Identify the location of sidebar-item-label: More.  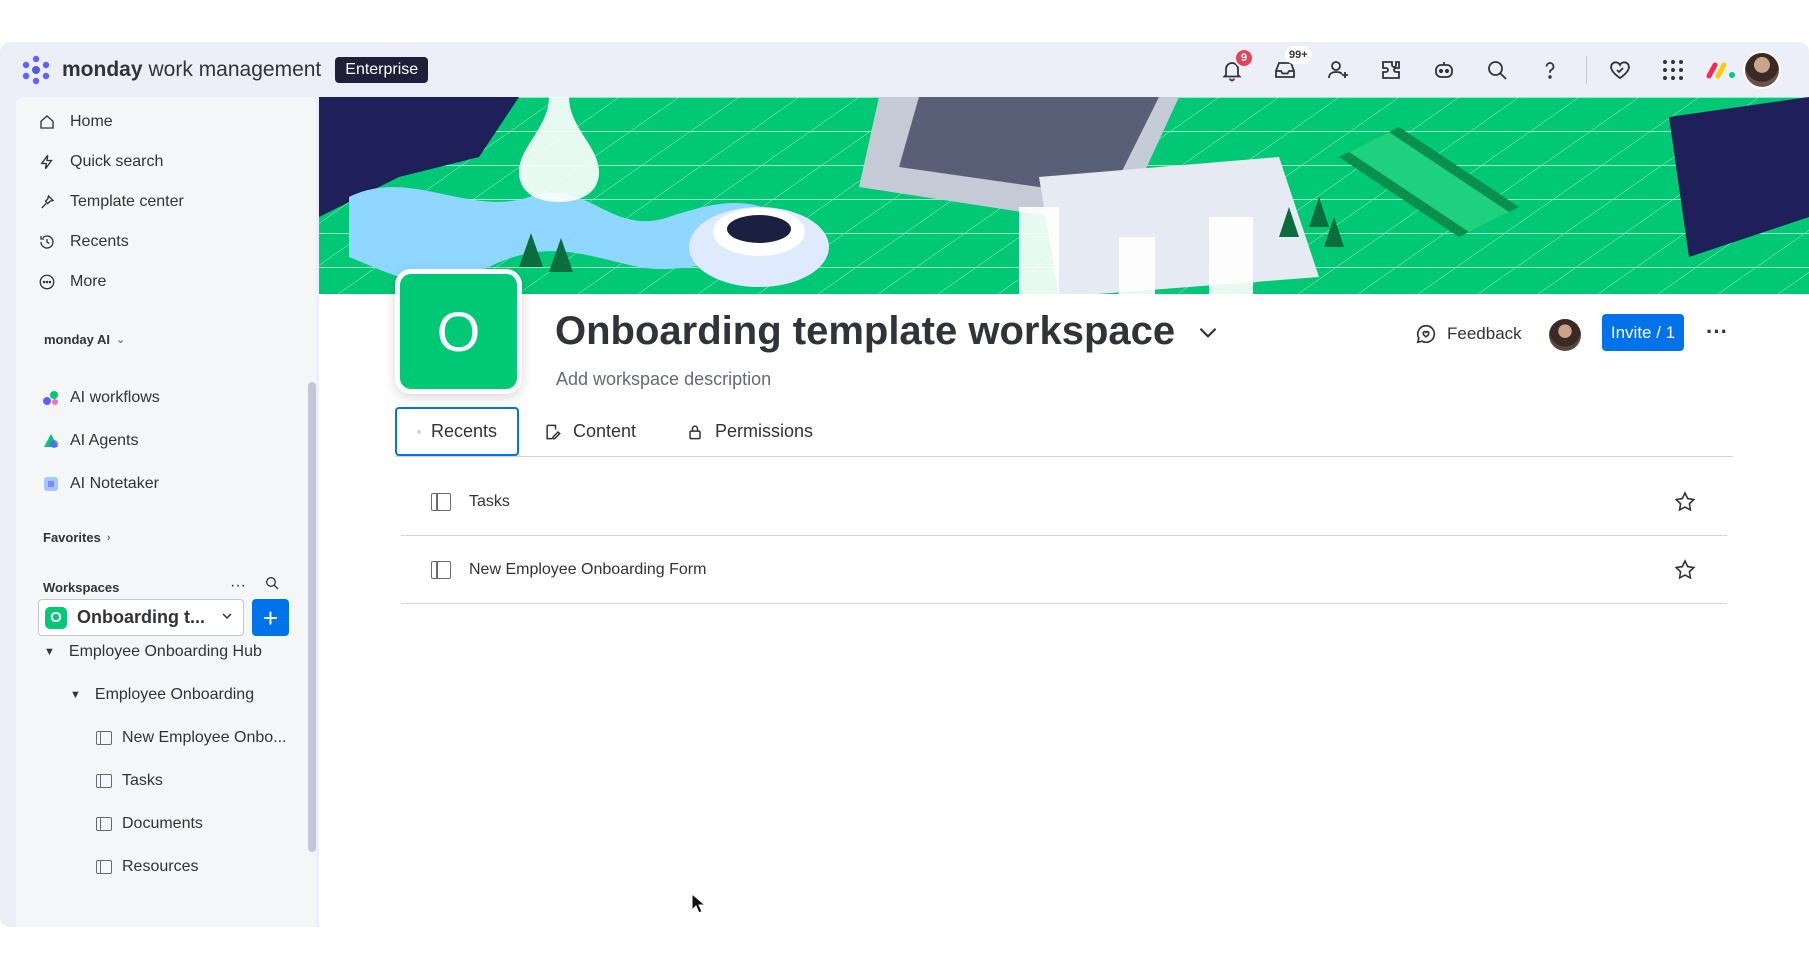
(88, 281).